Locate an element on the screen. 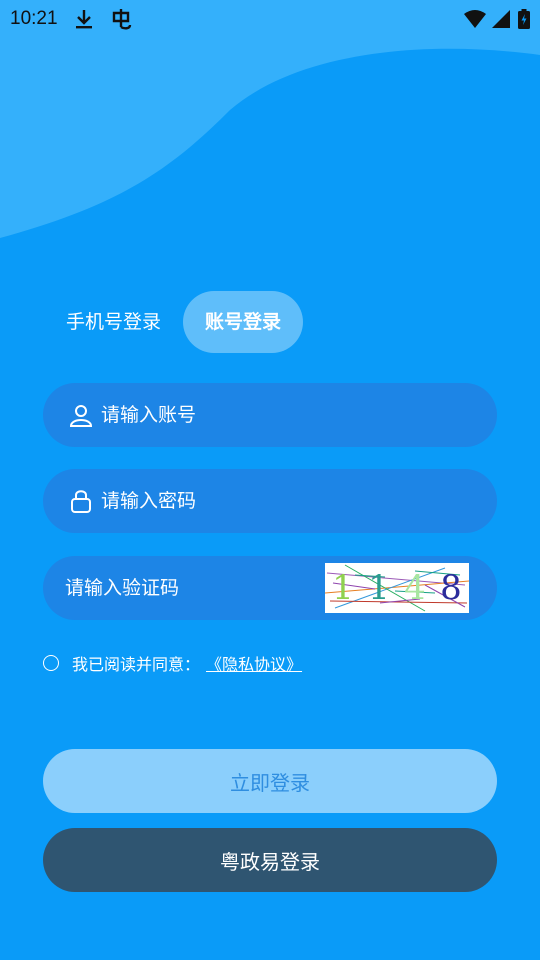 Image resolution: width=540 pixels, height=960 pixels. captcha-image: 1 1 4 8 is located at coordinates (397, 588).